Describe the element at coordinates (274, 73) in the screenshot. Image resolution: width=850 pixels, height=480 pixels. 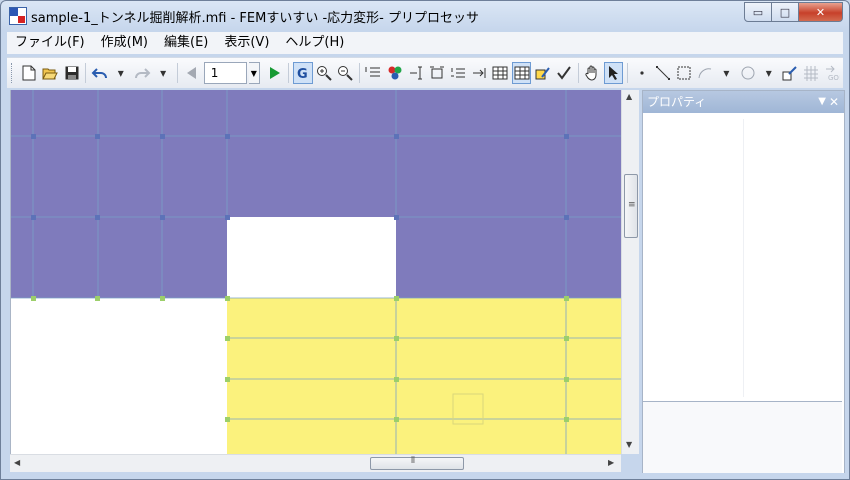
I see `play-icon` at that location.